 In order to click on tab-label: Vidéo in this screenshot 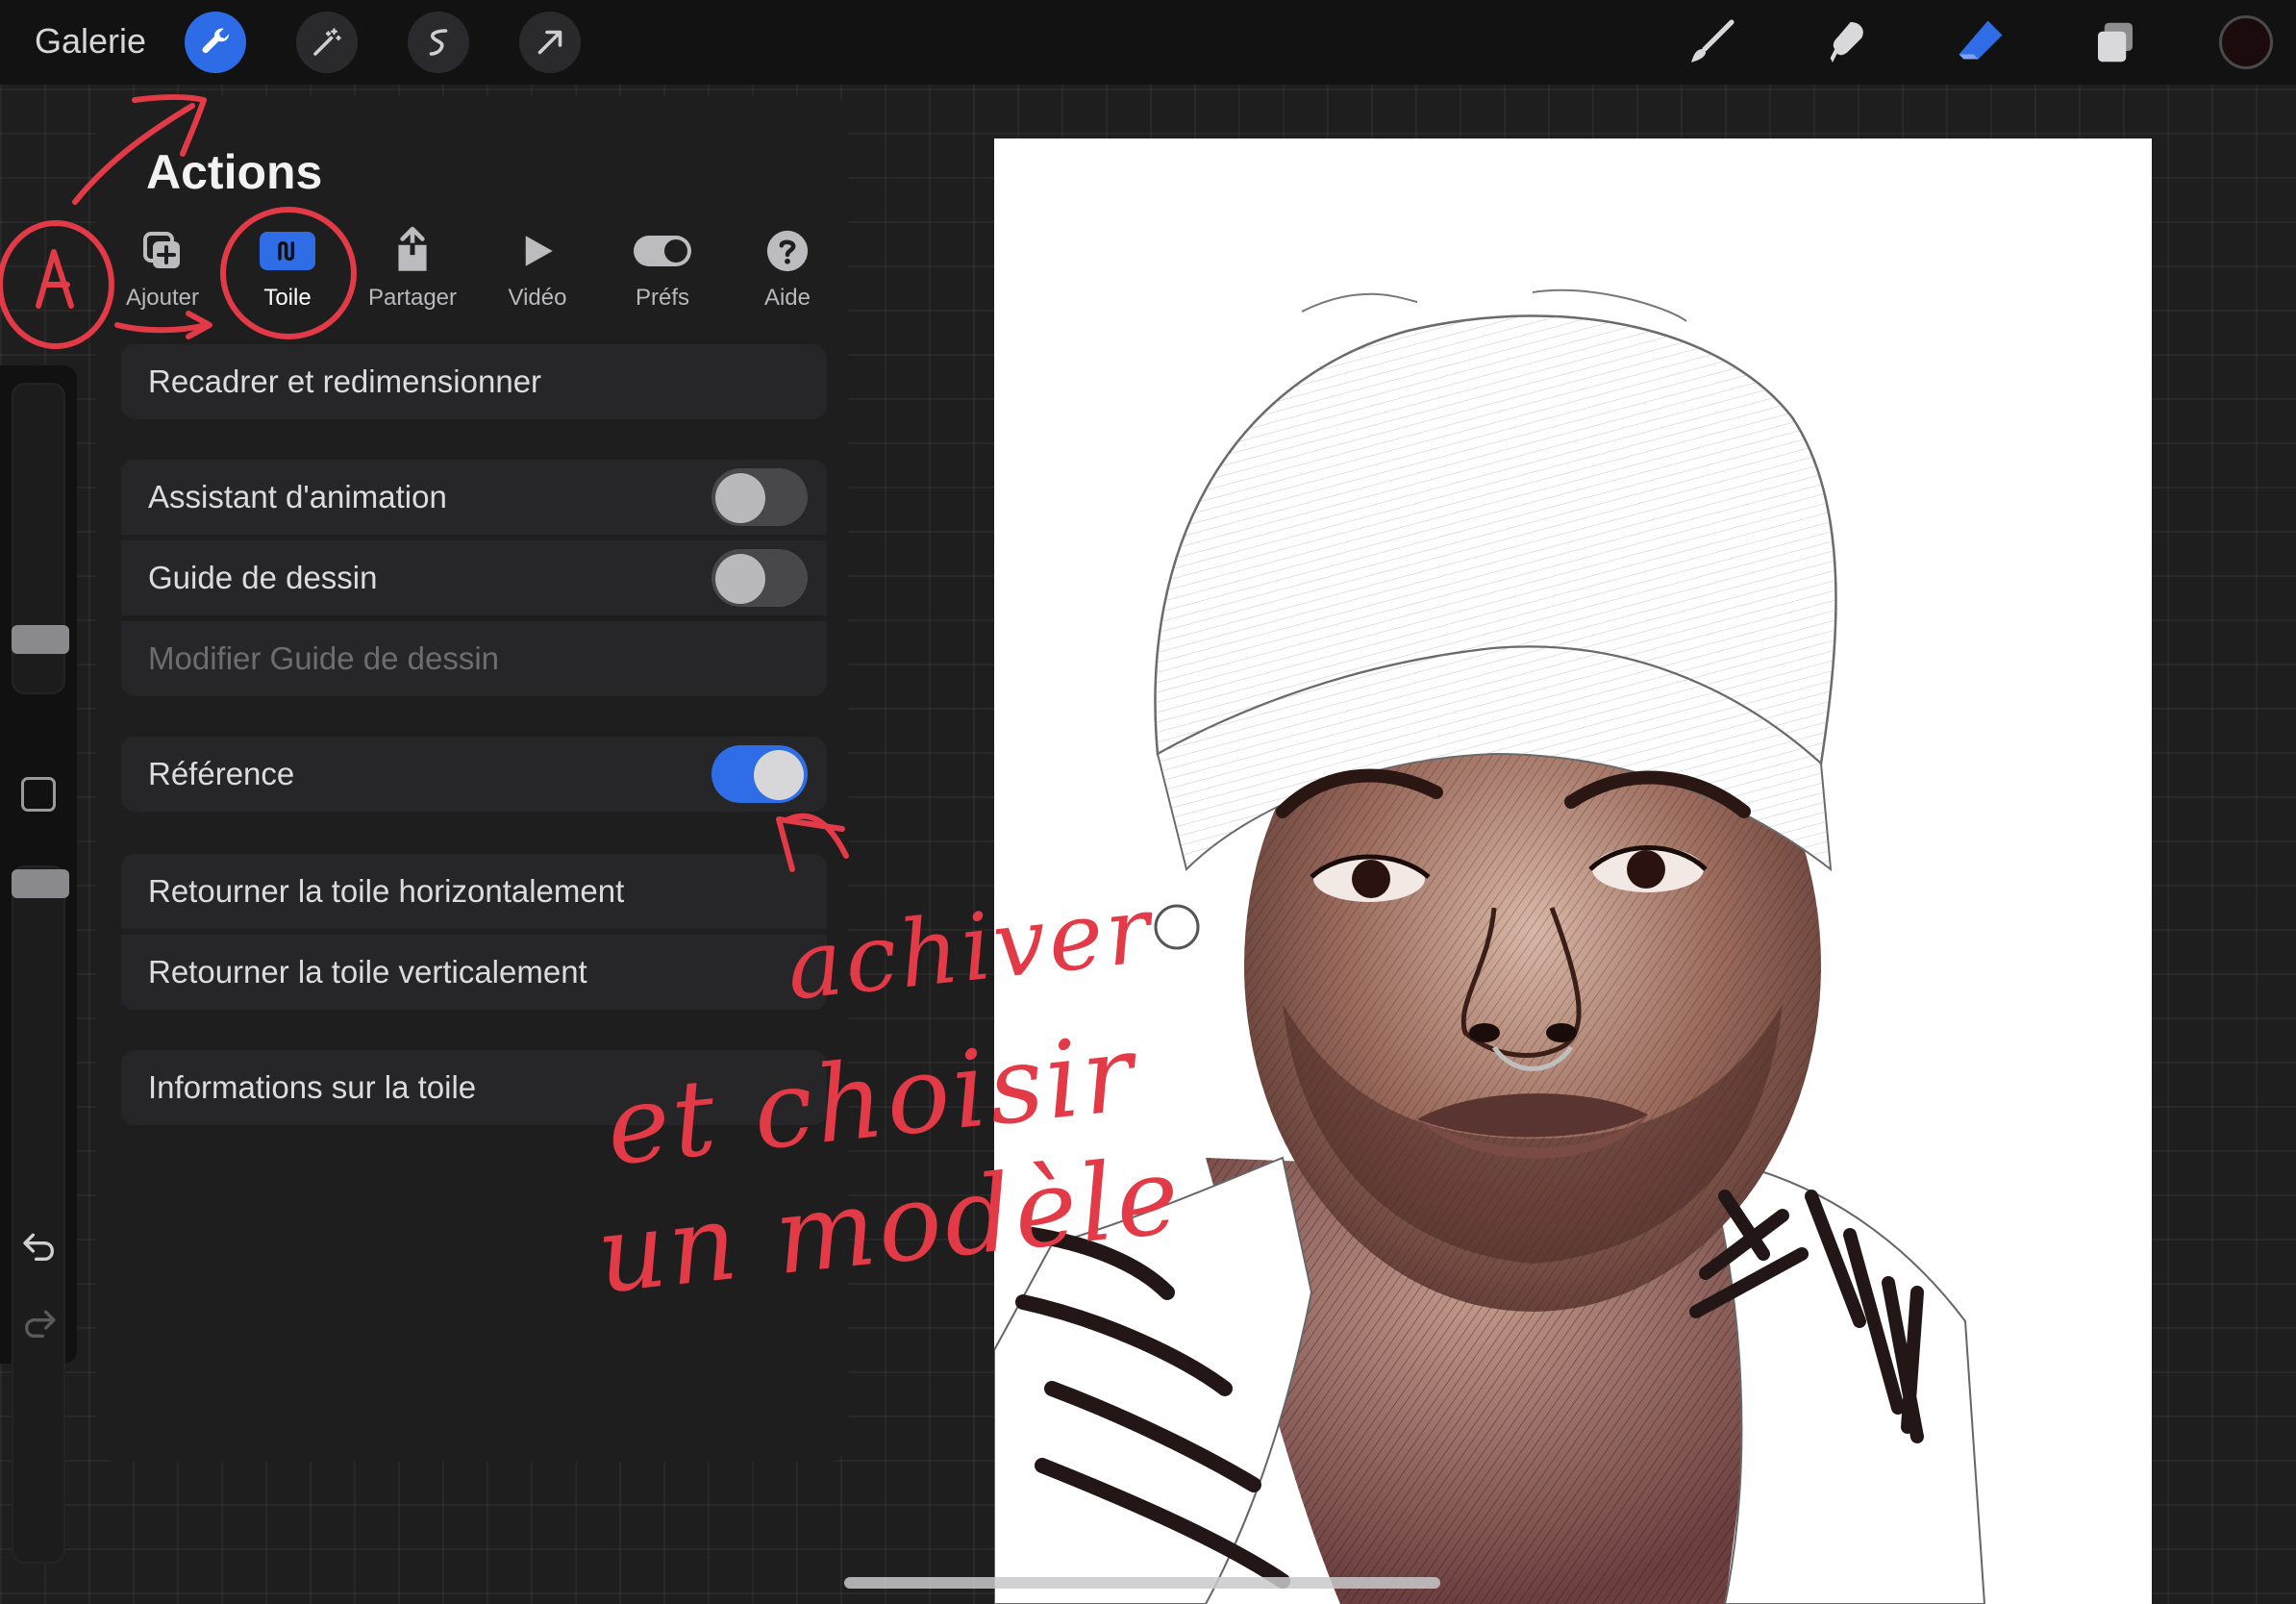, I will do `click(537, 298)`.